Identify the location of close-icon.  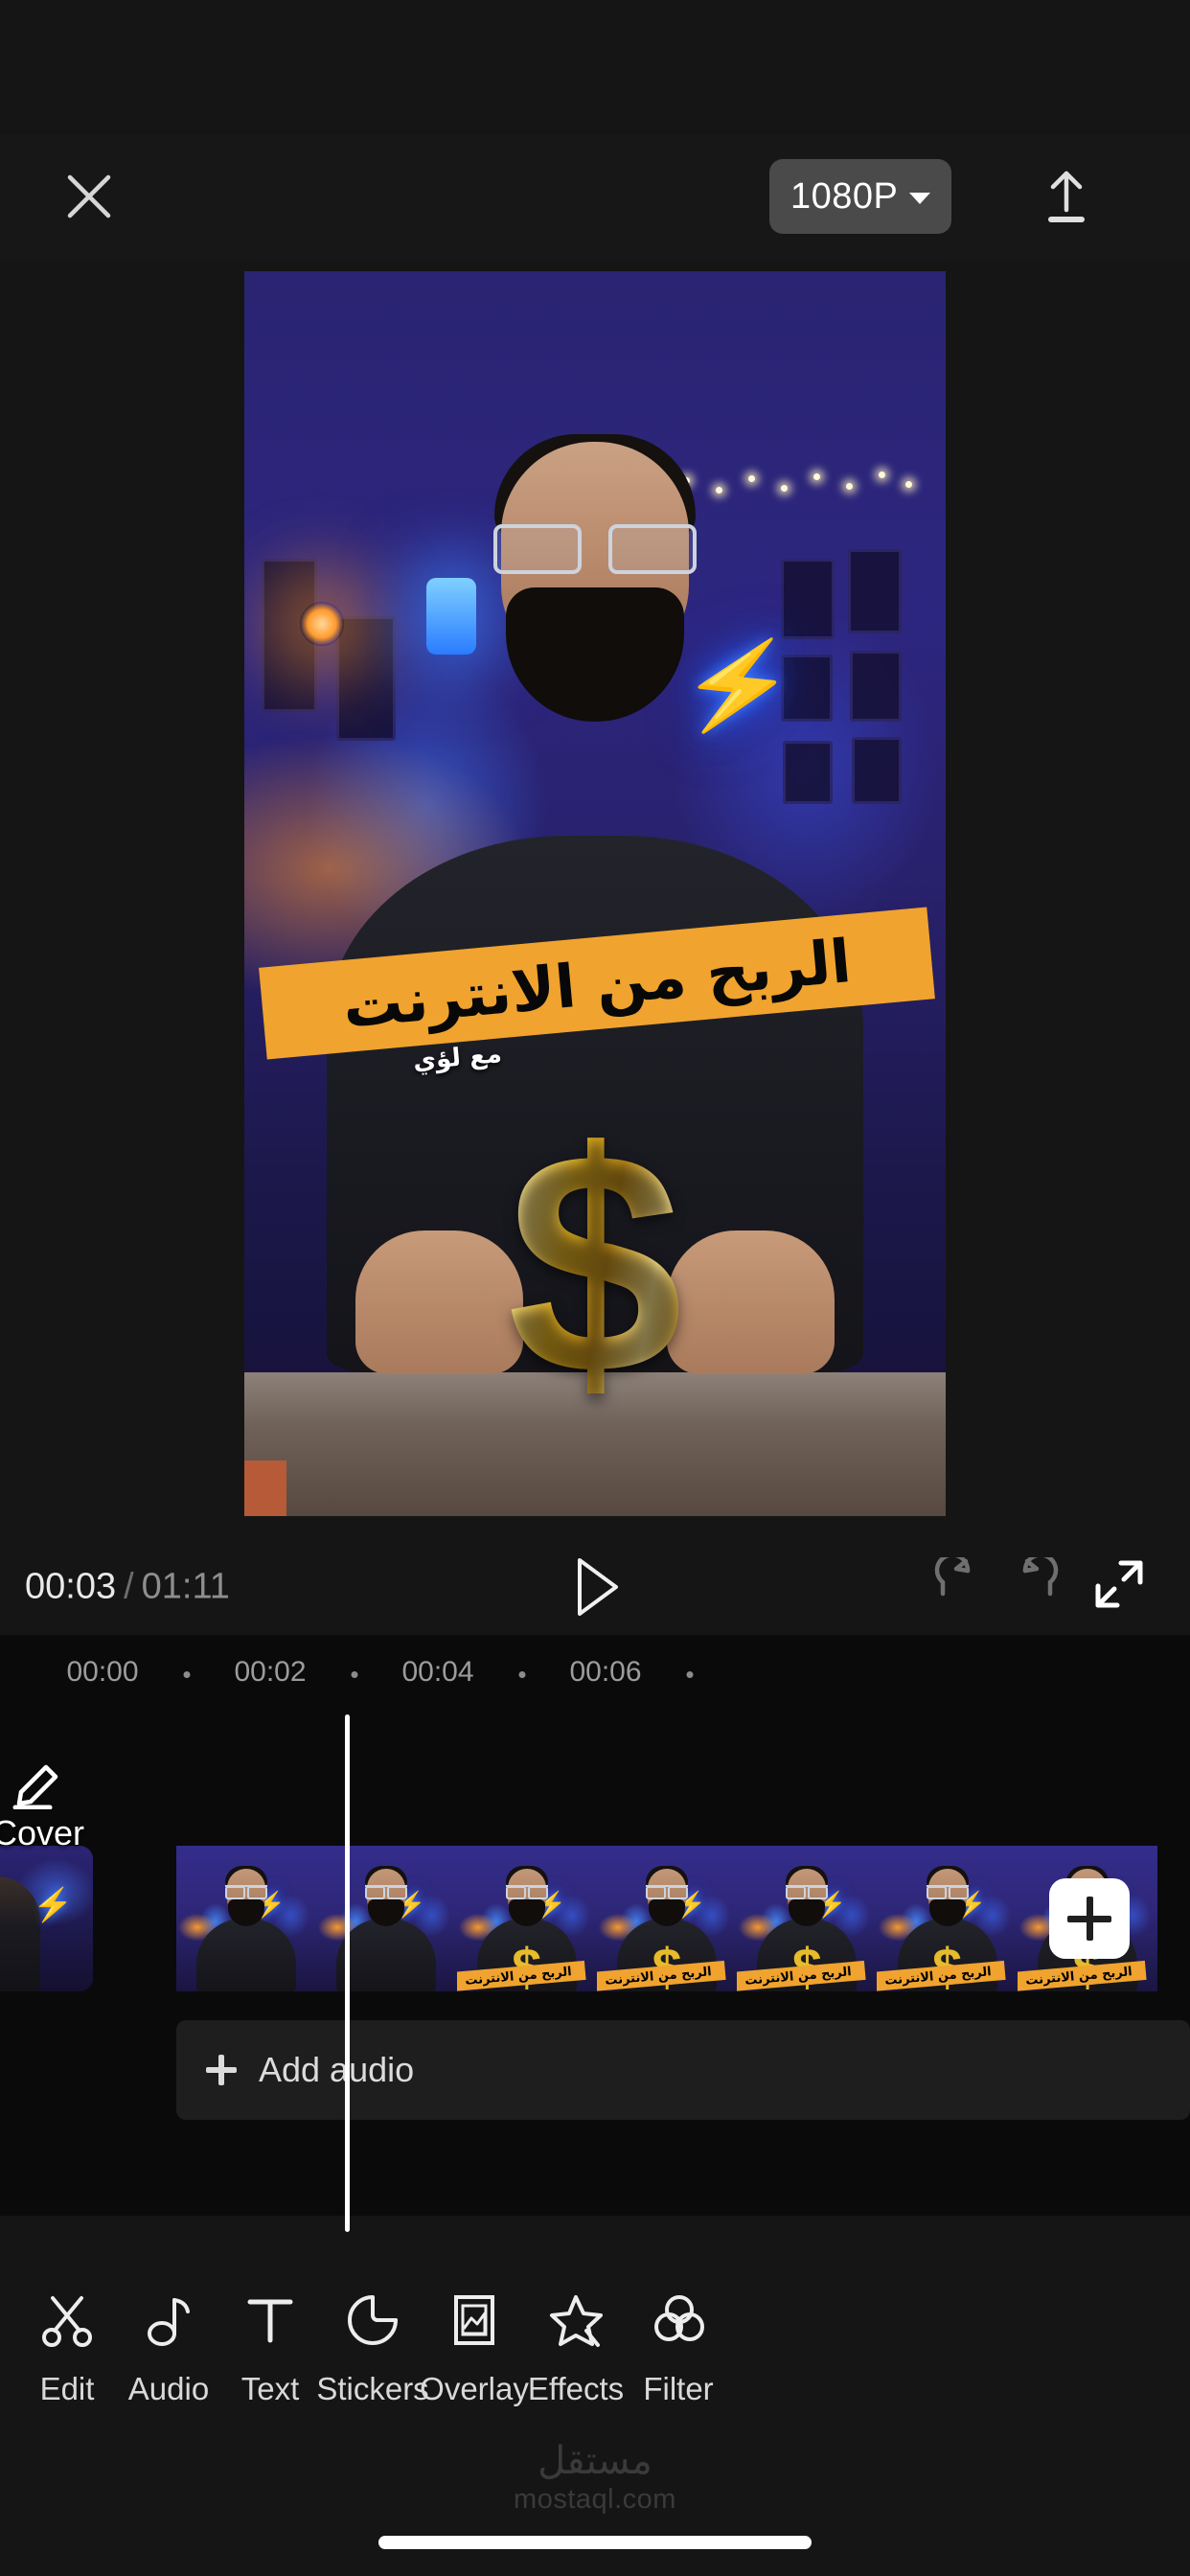
(89, 196).